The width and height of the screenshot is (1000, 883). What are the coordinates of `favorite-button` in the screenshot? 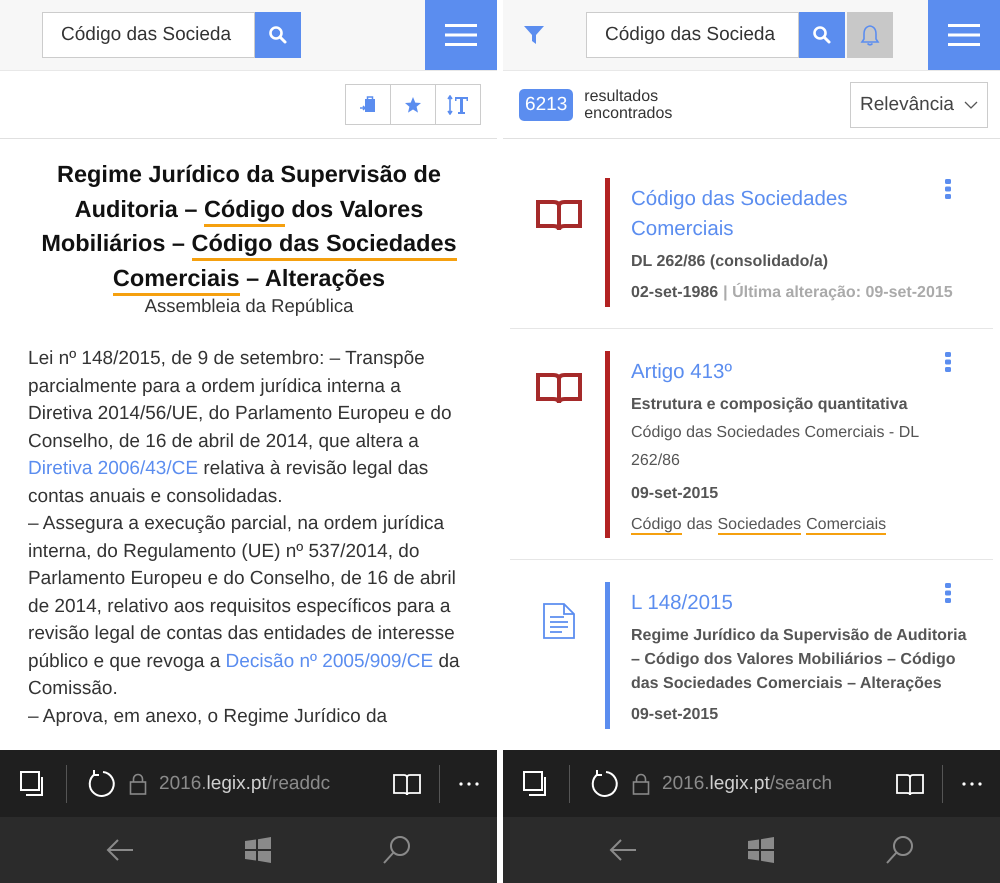 It's located at (413, 104).